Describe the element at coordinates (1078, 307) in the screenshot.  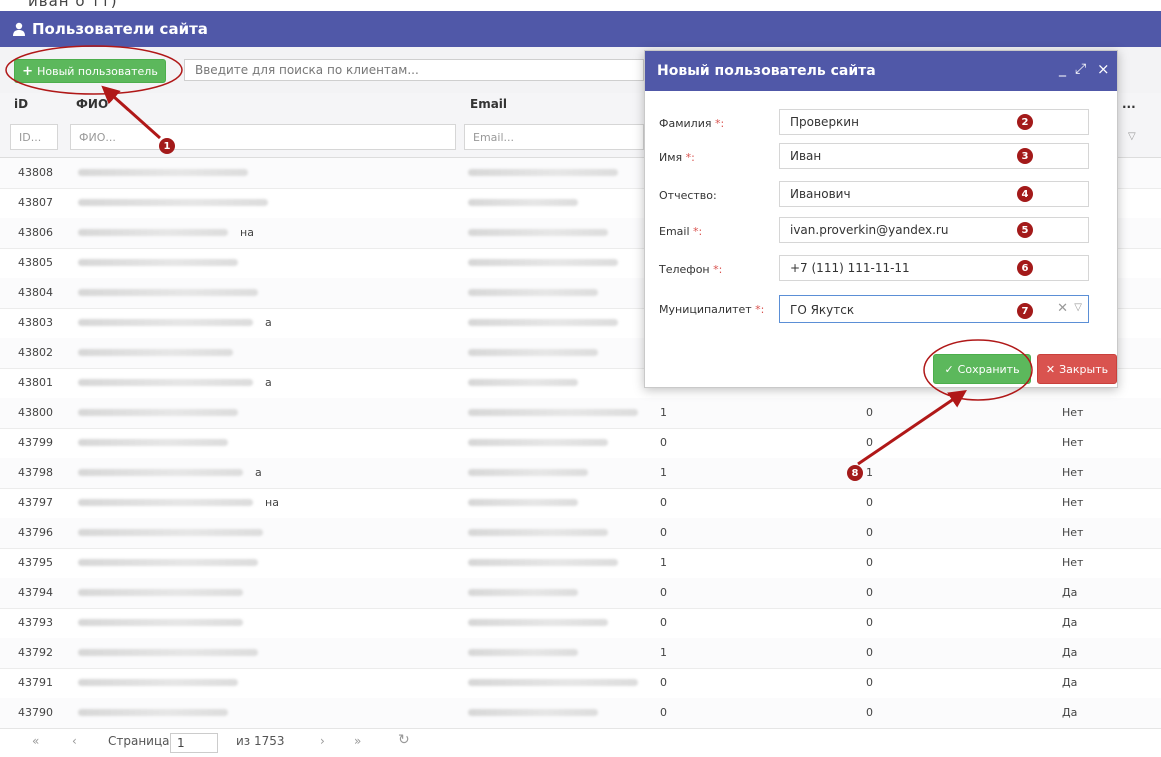
I see `chevron-down-icon: ▽` at that location.